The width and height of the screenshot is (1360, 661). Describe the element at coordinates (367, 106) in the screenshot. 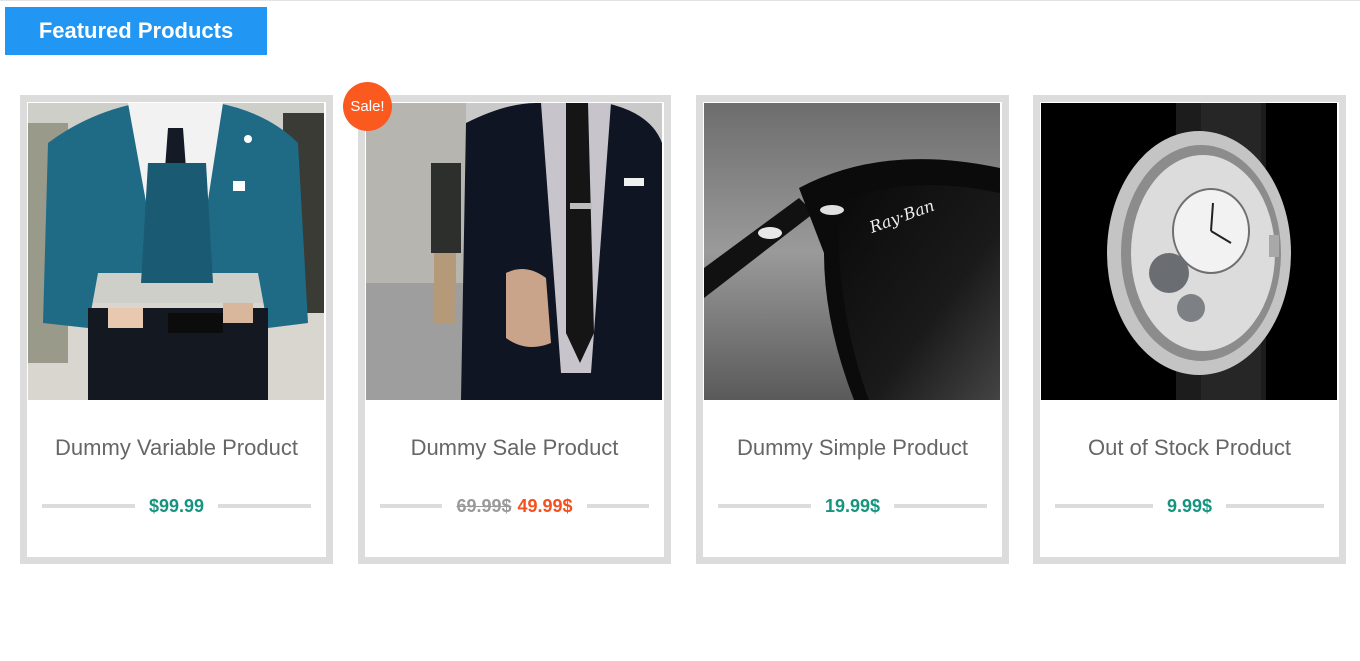

I see `sale-badge: Sale!` at that location.